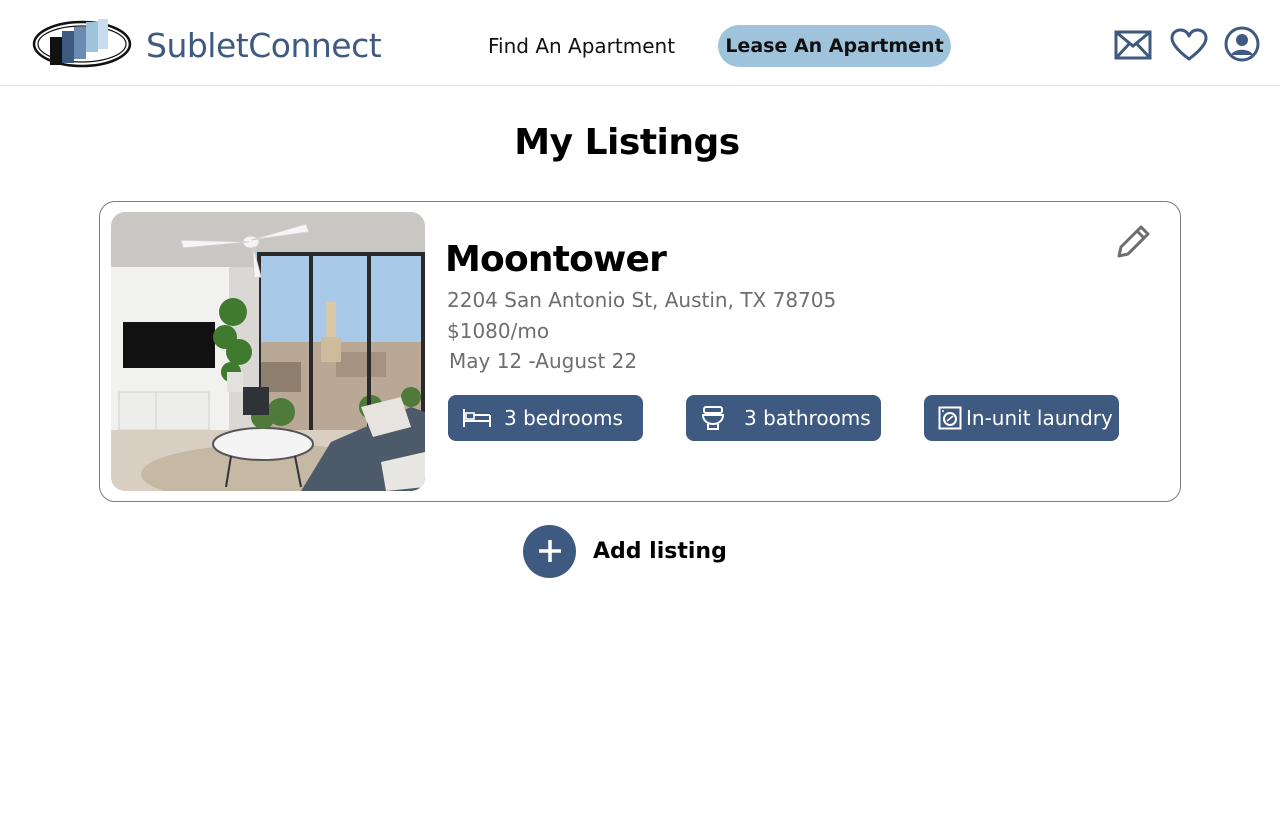 The width and height of the screenshot is (1280, 832). I want to click on listing-dates: May 12 -August 22, so click(543, 361).